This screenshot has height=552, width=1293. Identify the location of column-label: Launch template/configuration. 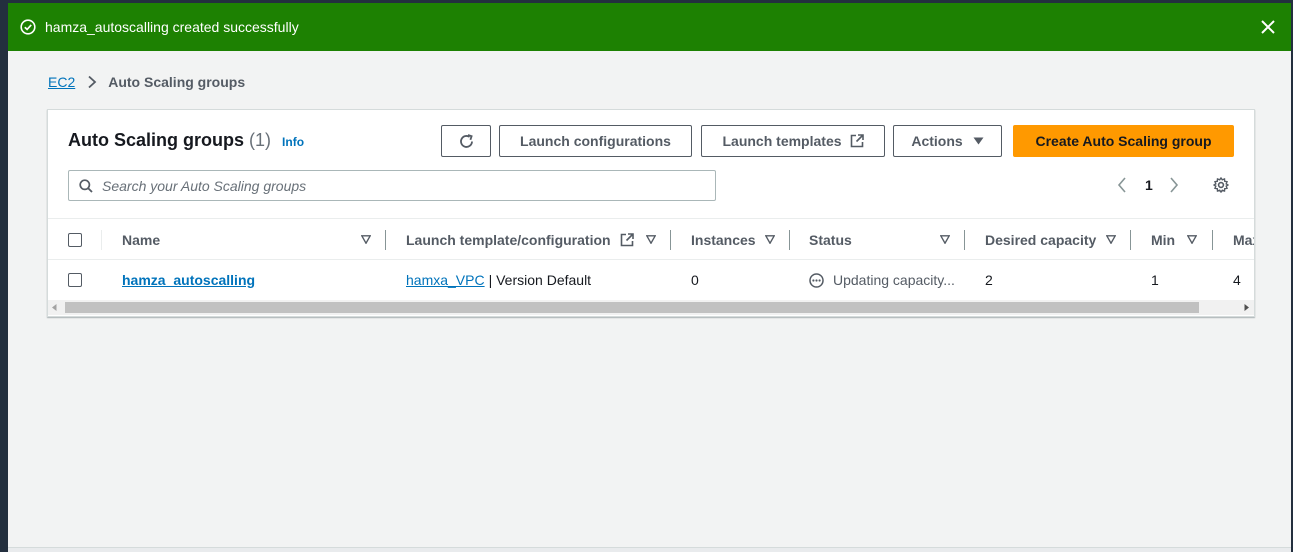
(508, 239).